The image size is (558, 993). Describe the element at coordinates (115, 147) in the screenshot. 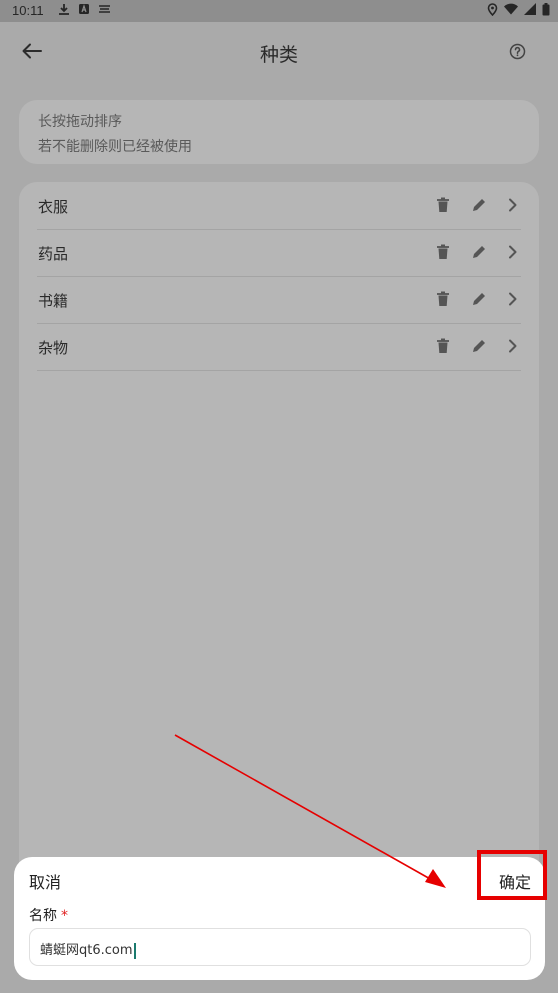

I see `hint-delete-info: 若不能删除则已经被使用` at that location.